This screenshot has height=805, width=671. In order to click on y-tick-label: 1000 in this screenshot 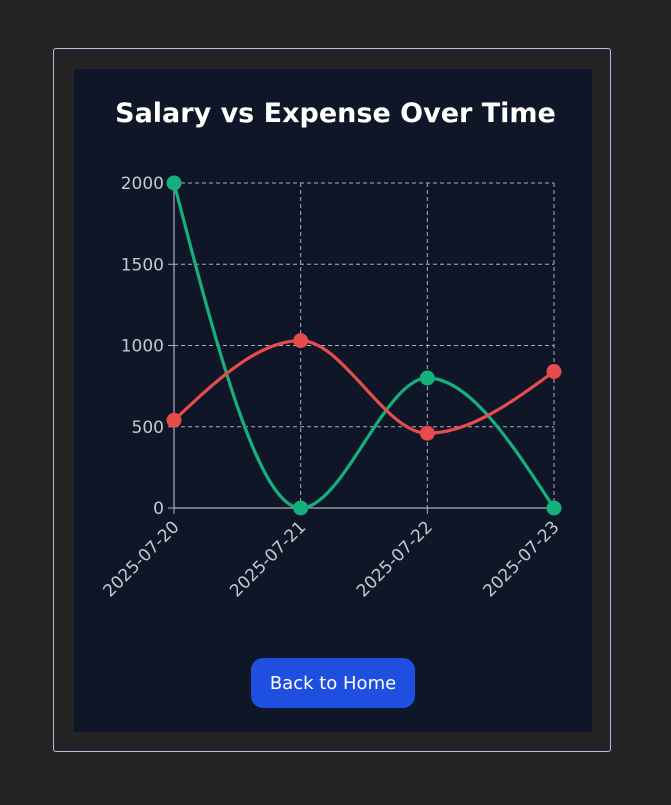, I will do `click(142, 347)`.